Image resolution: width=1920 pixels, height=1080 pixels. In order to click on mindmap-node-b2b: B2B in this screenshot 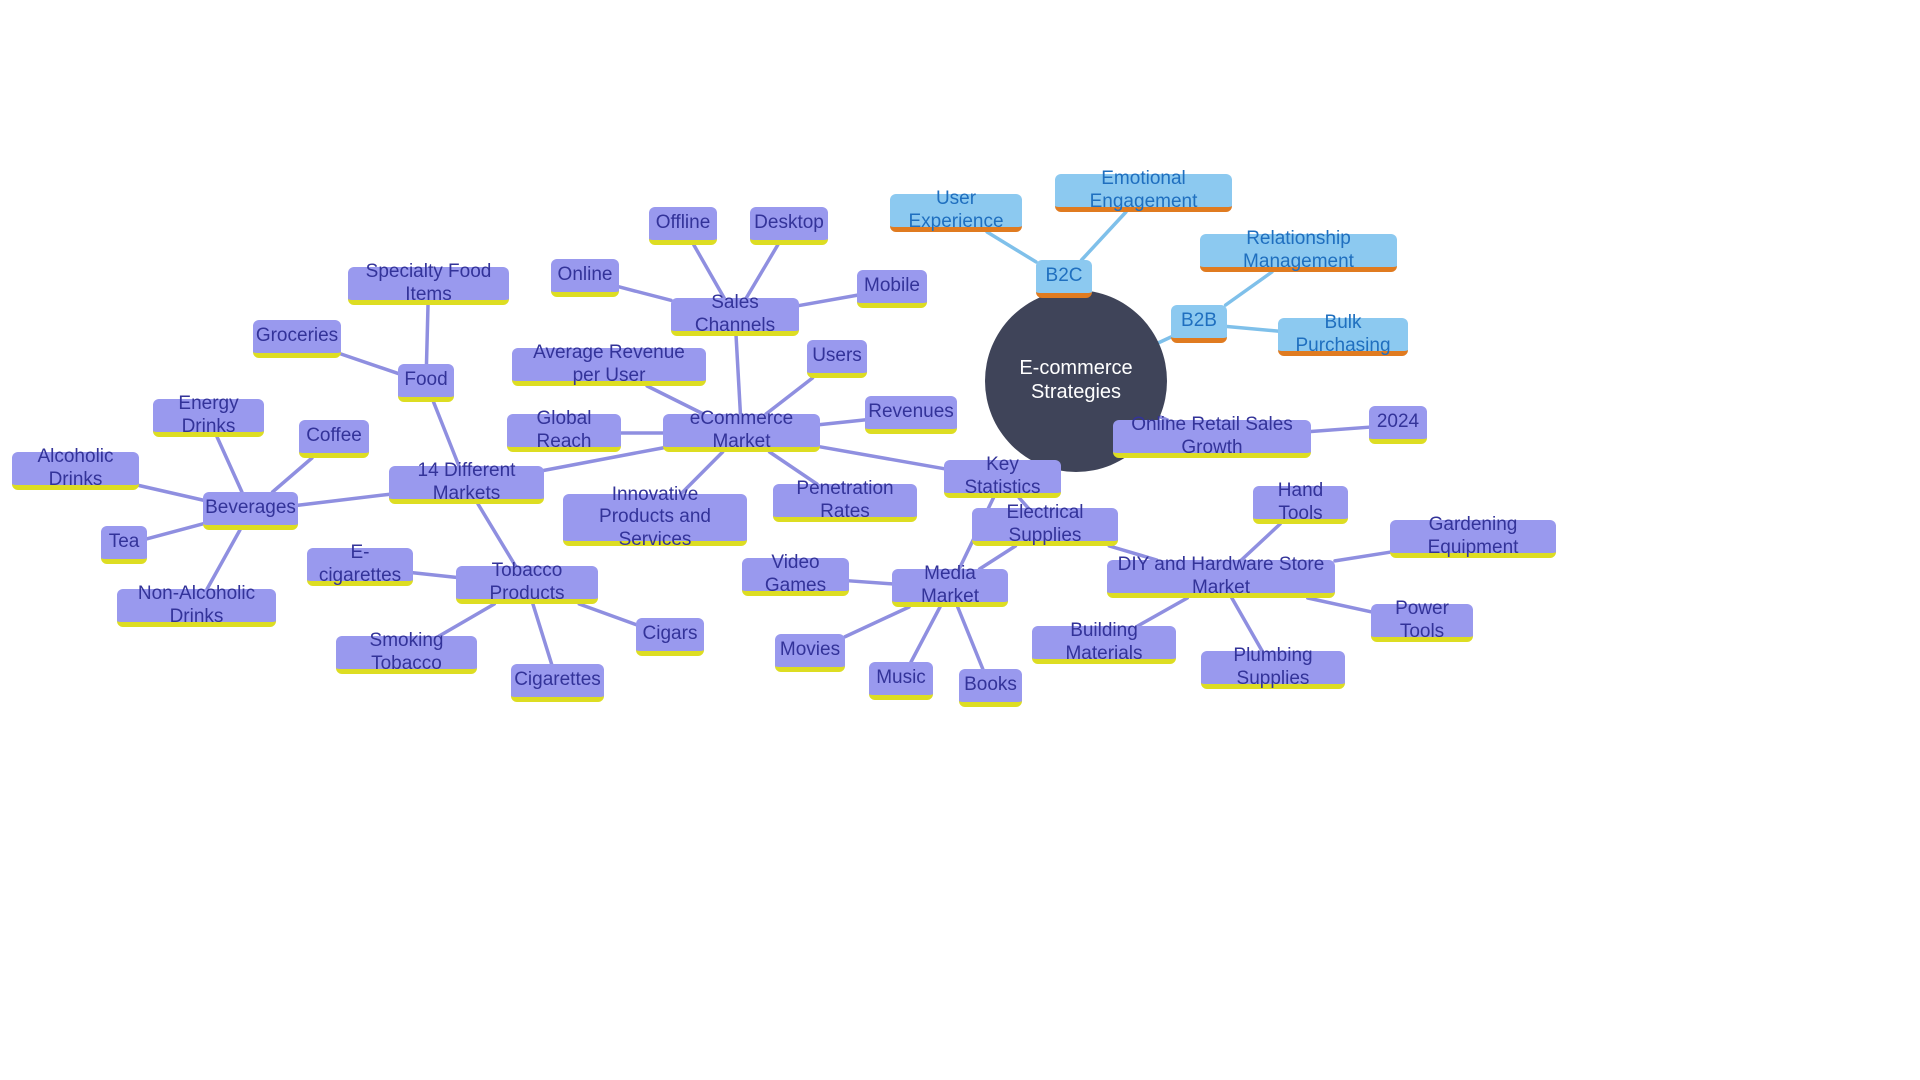, I will do `click(1199, 324)`.